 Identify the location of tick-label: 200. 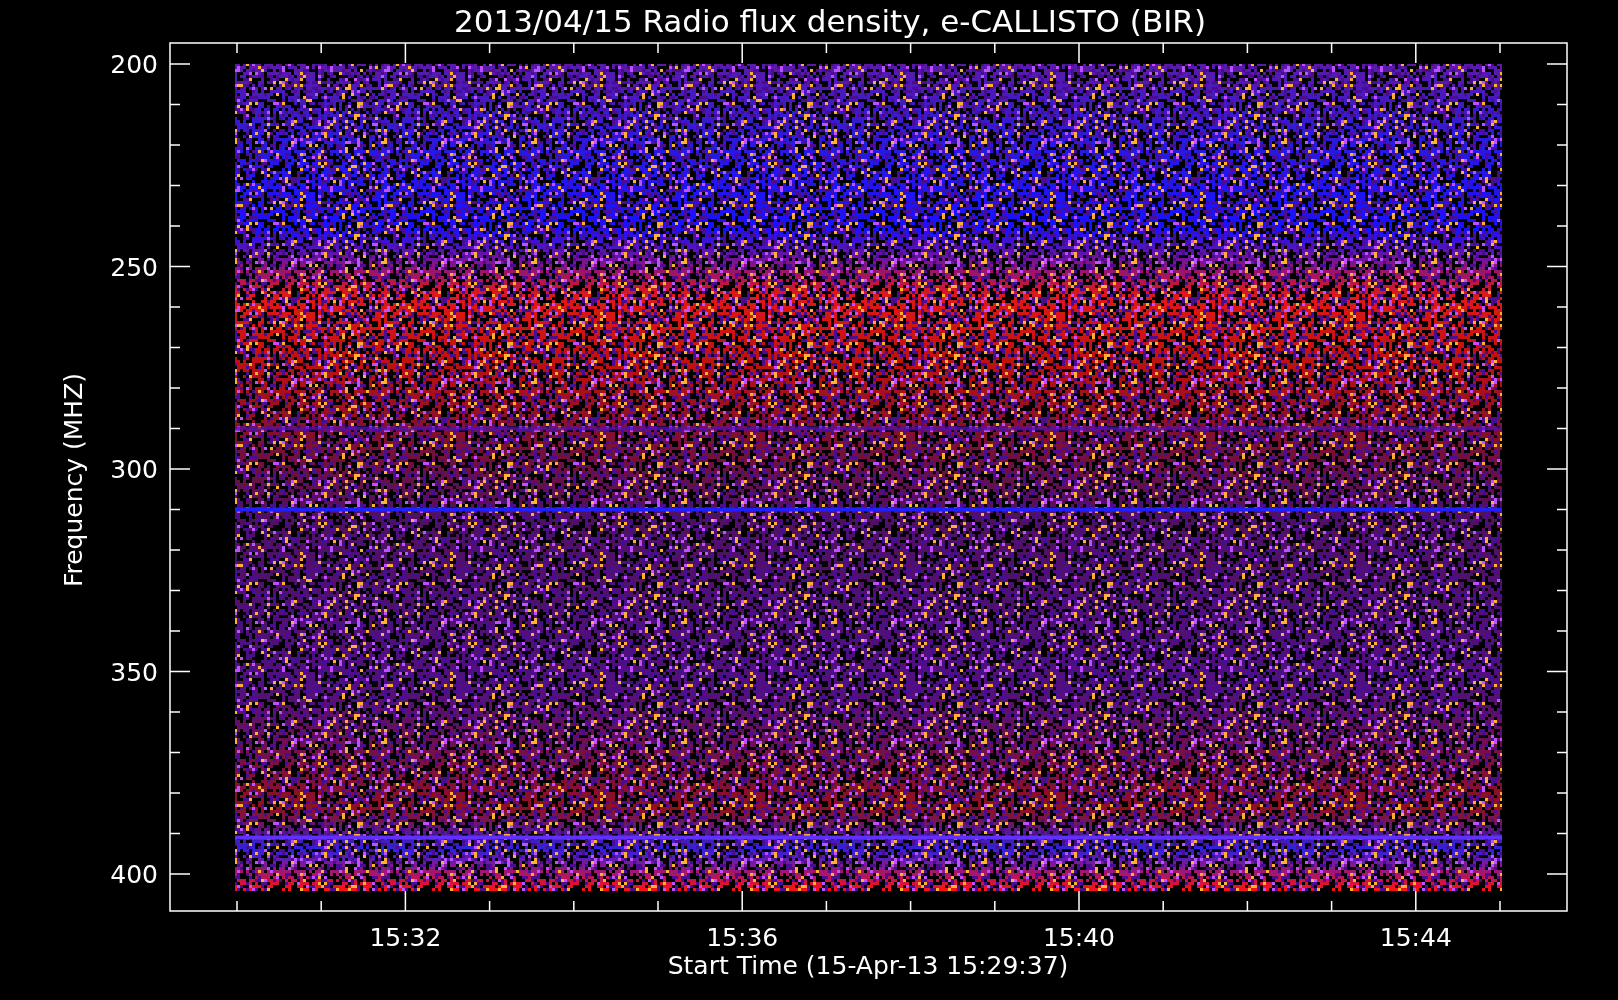
(134, 64).